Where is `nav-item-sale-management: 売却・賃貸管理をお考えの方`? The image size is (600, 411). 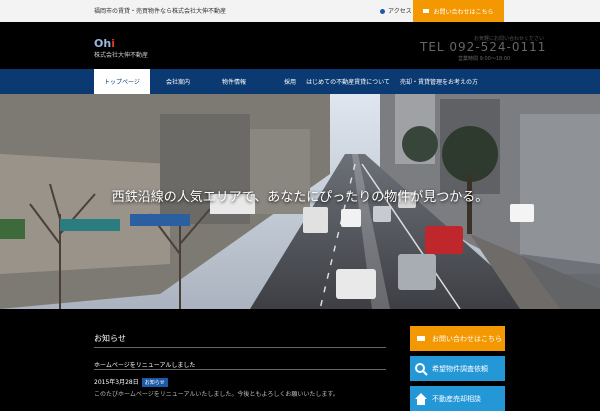 nav-item-sale-management: 売却・賃貸管理をお考えの方 is located at coordinates (439, 81).